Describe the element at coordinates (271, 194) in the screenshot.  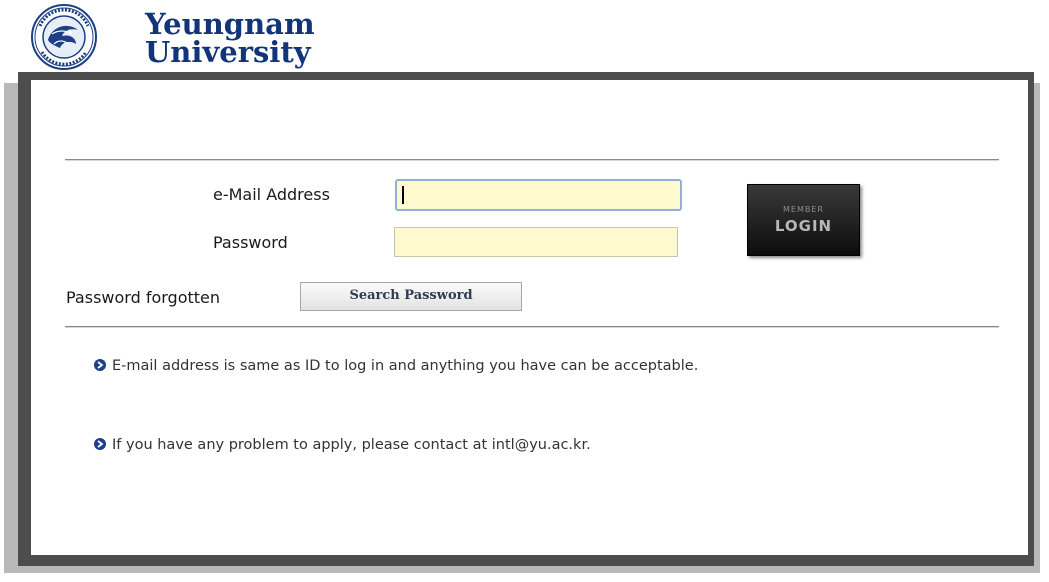
I see `email-label: e-Mail Address` at that location.